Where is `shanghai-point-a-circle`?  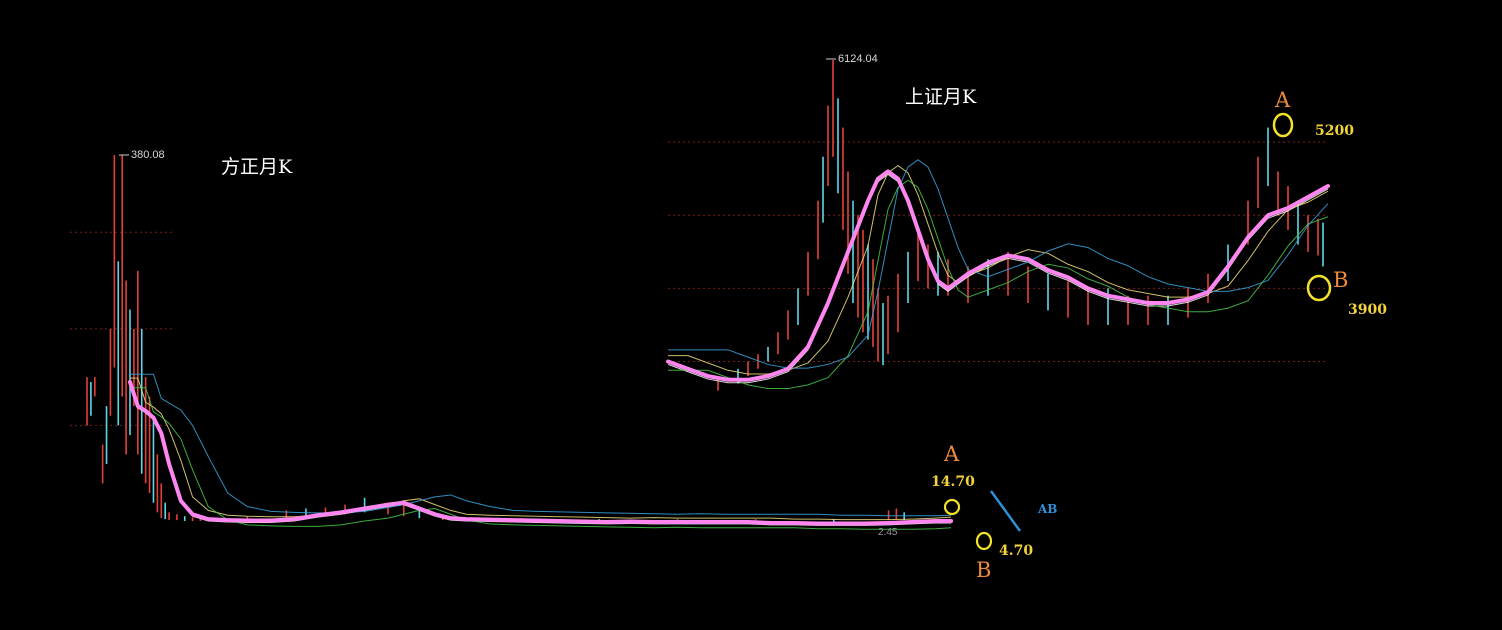 shanghai-point-a-circle is located at coordinates (1283, 125).